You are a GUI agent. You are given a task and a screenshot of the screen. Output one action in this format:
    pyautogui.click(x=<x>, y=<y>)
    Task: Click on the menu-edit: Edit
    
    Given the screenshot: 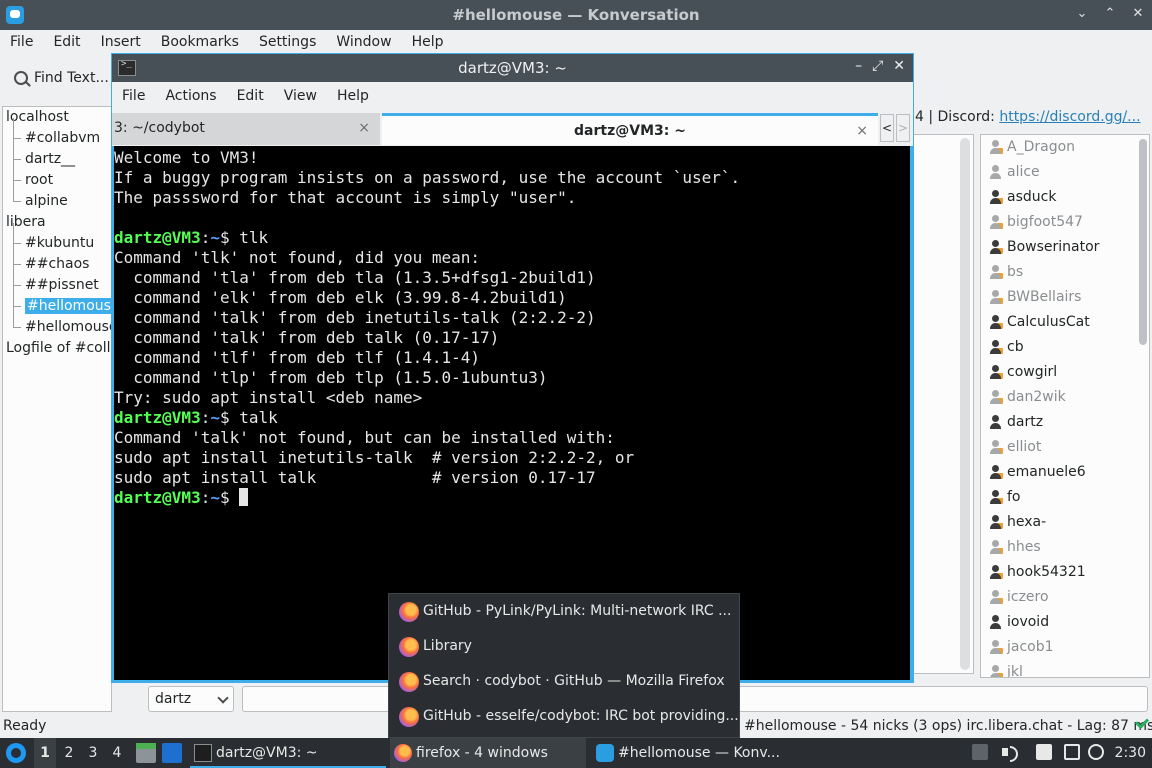 What is the action you would take?
    pyautogui.click(x=66, y=43)
    